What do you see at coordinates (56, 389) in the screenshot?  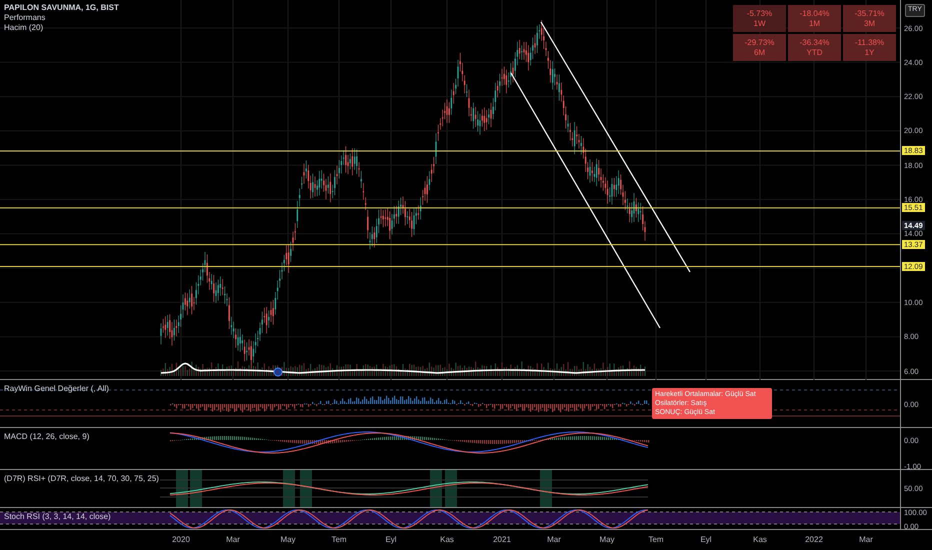 I see `indicator-title: RayWin Genel Değerler (, All)` at bounding box center [56, 389].